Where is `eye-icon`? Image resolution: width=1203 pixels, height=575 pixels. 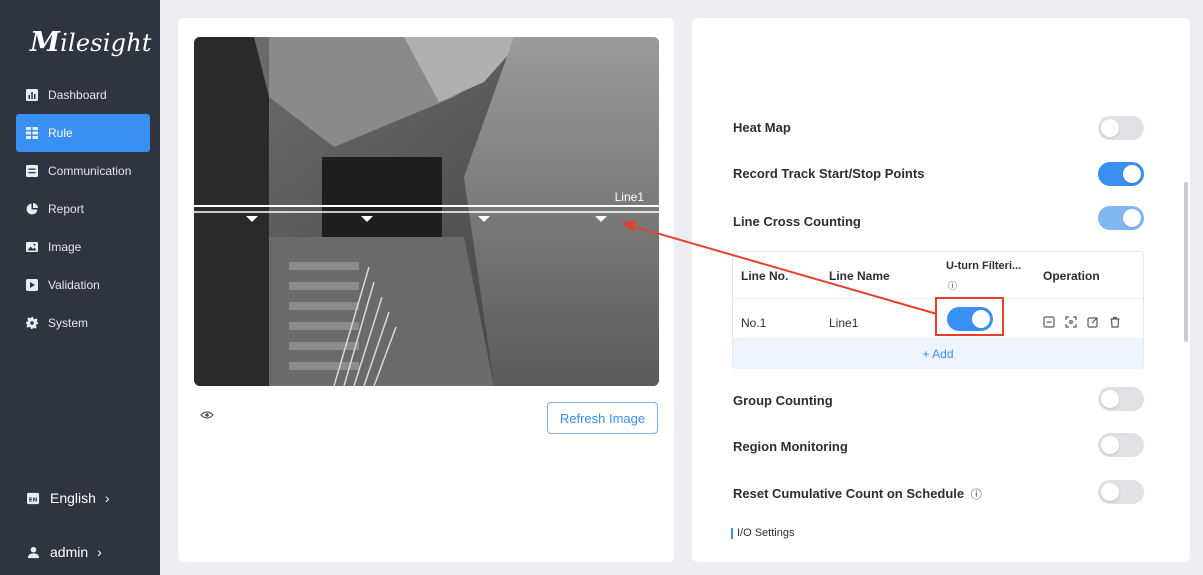
eye-icon is located at coordinates (207, 413).